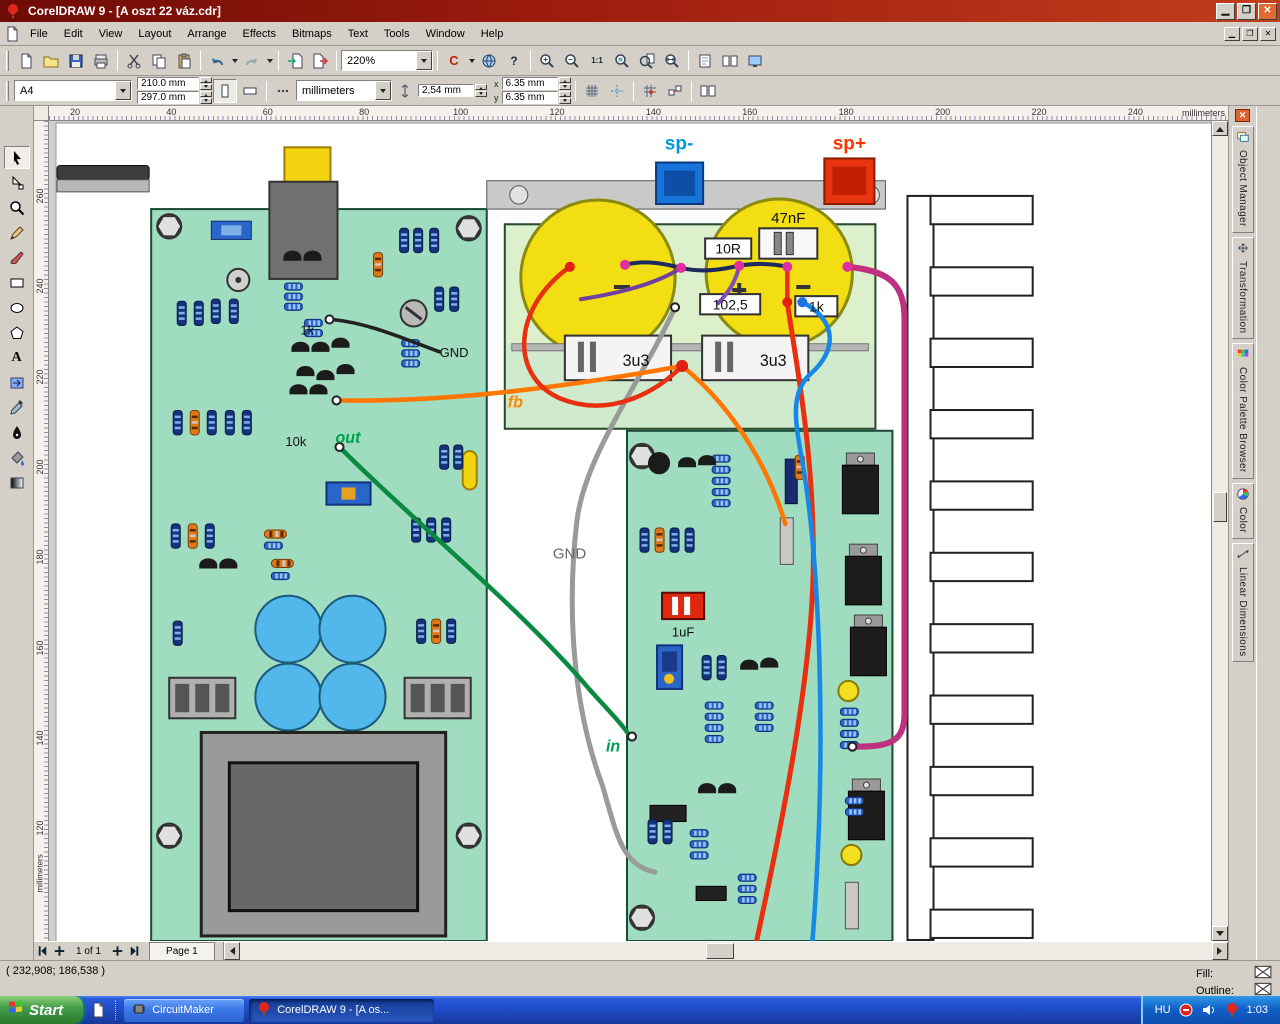 Image resolution: width=1280 pixels, height=1024 pixels. What do you see at coordinates (572, 60) in the screenshot?
I see `zoom-out-button` at bounding box center [572, 60].